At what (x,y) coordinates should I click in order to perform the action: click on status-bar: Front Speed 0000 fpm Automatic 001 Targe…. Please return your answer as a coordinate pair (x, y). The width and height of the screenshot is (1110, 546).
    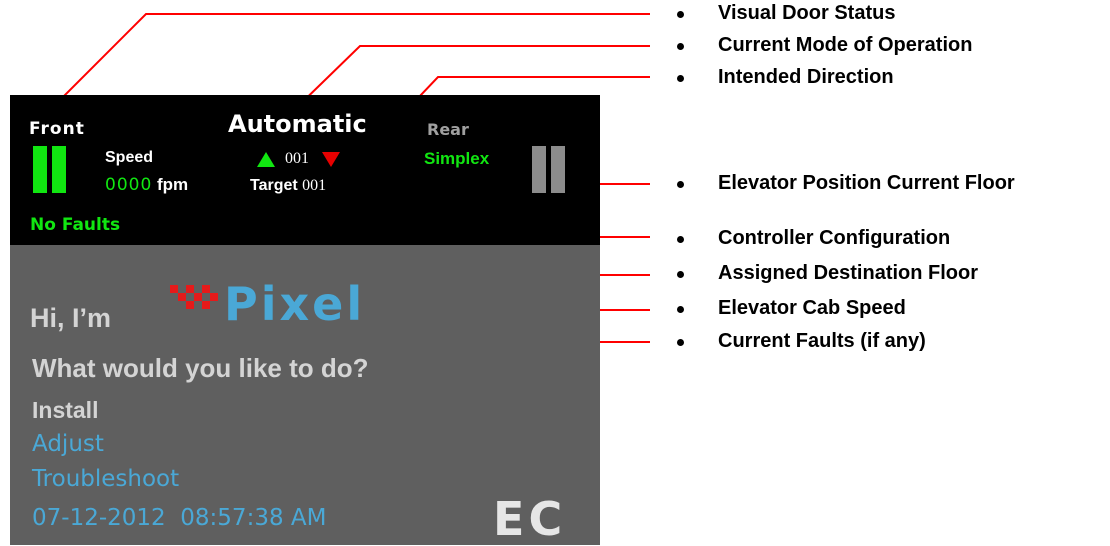
    Looking at the image, I should click on (305, 170).